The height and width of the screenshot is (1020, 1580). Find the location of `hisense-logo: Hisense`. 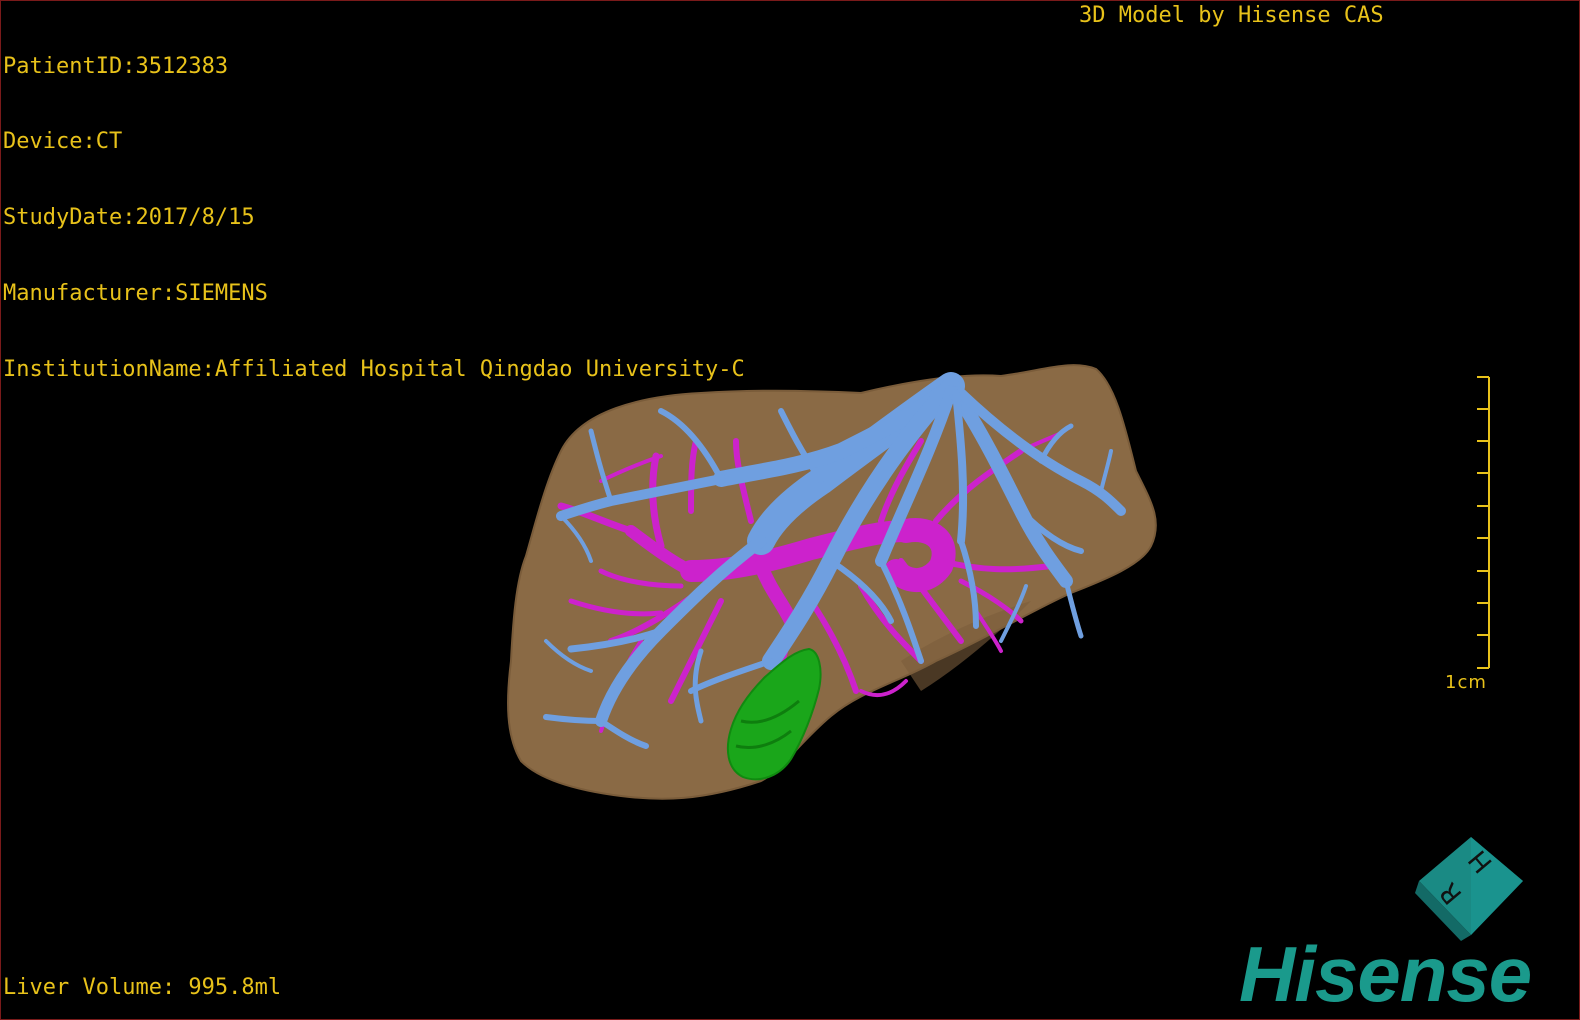

hisense-logo: Hisense is located at coordinates (1385, 974).